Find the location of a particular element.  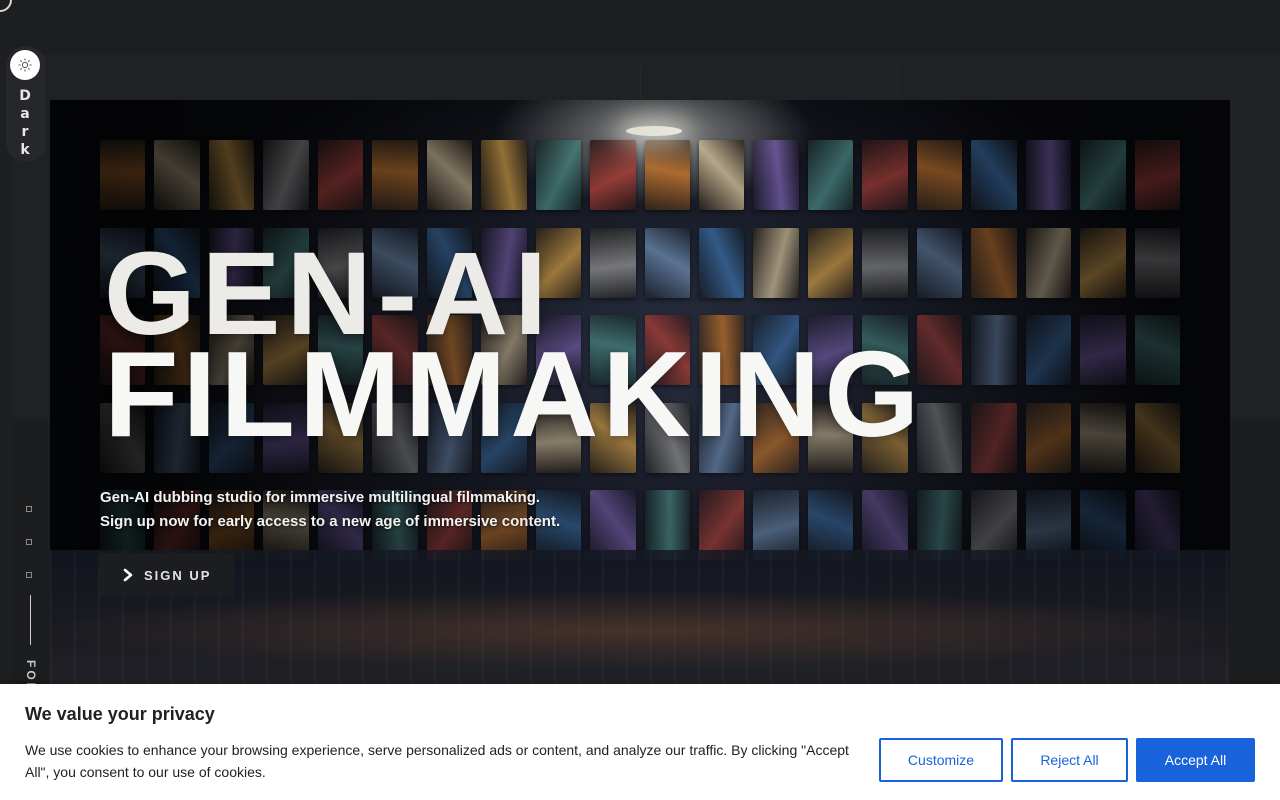

customize-button: Customize is located at coordinates (941, 760).